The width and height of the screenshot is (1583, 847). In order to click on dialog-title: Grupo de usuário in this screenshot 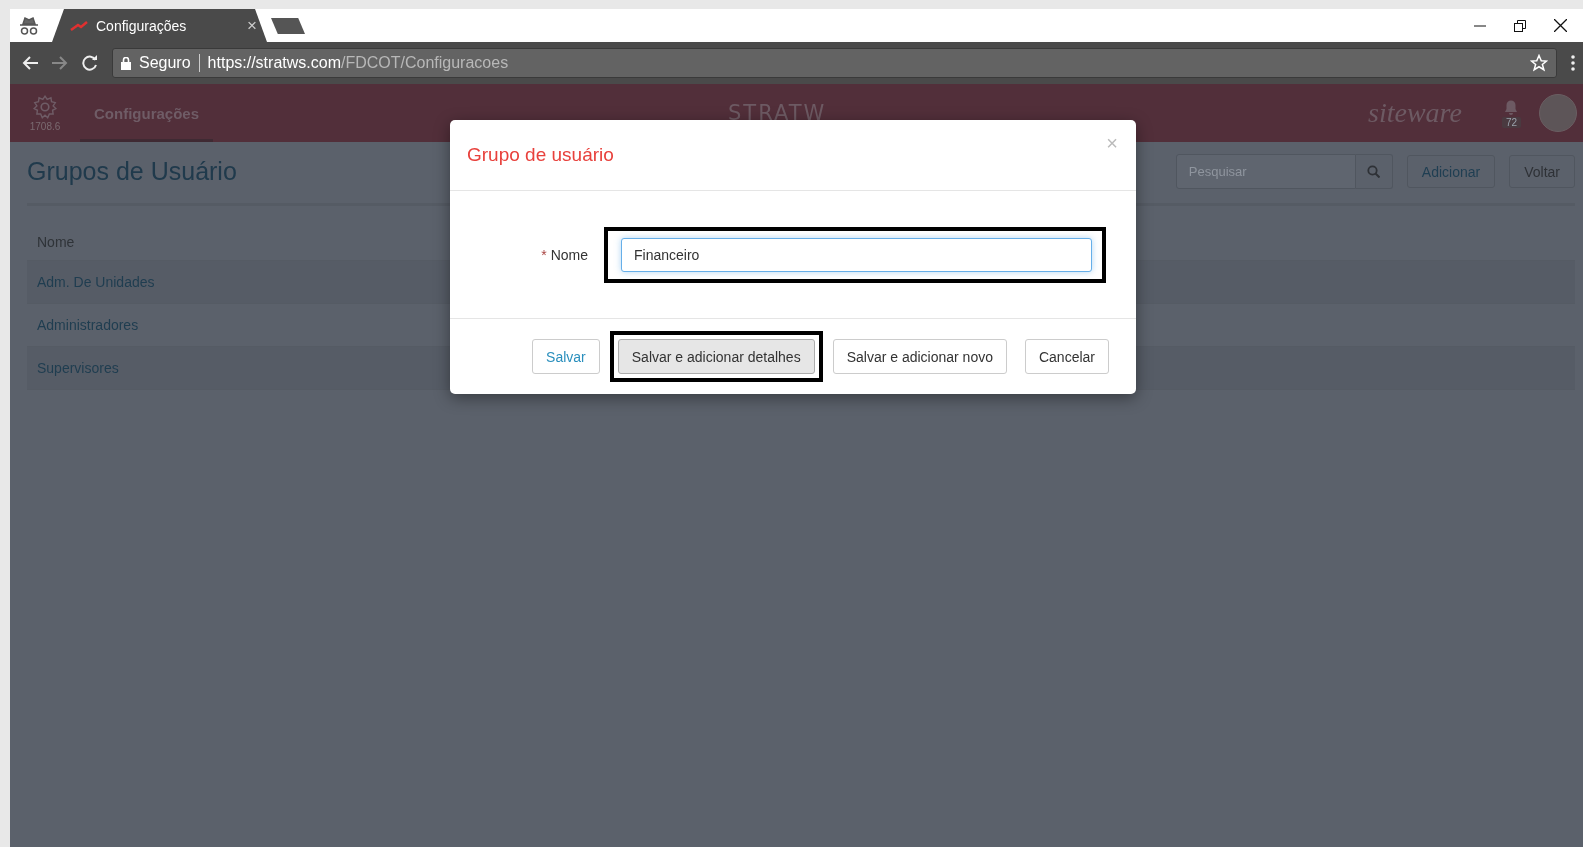, I will do `click(540, 155)`.